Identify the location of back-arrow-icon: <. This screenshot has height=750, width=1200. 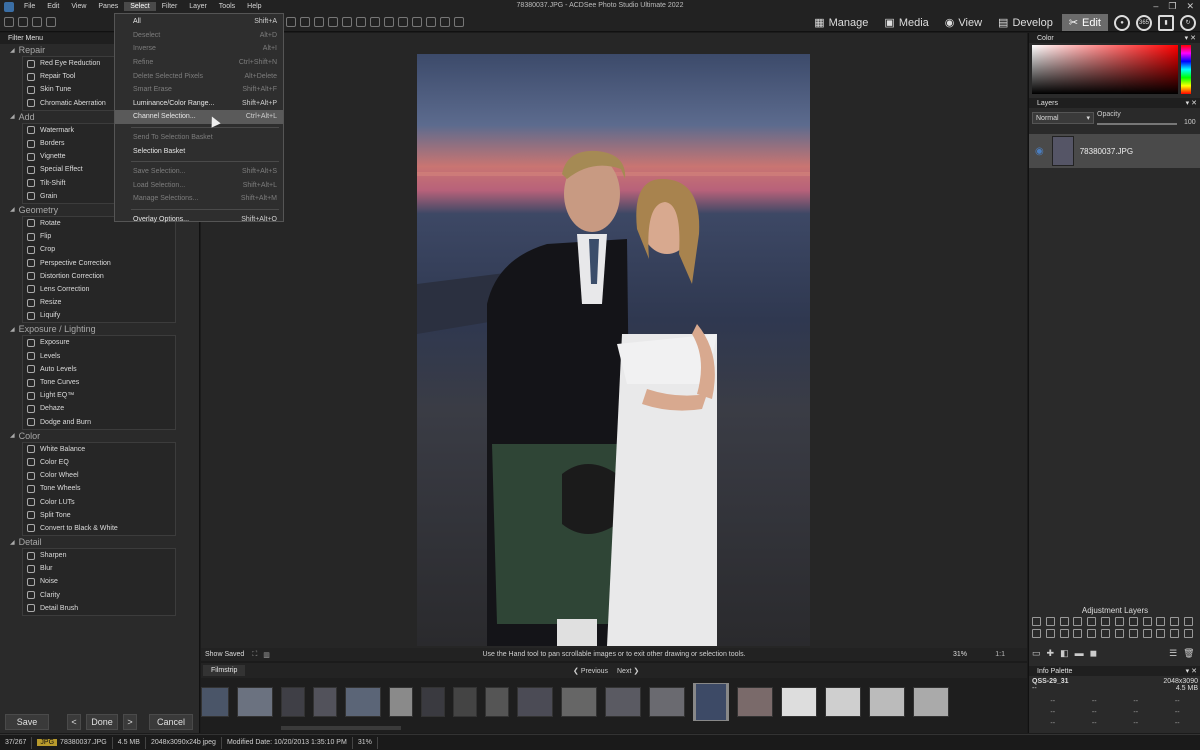
(74, 722).